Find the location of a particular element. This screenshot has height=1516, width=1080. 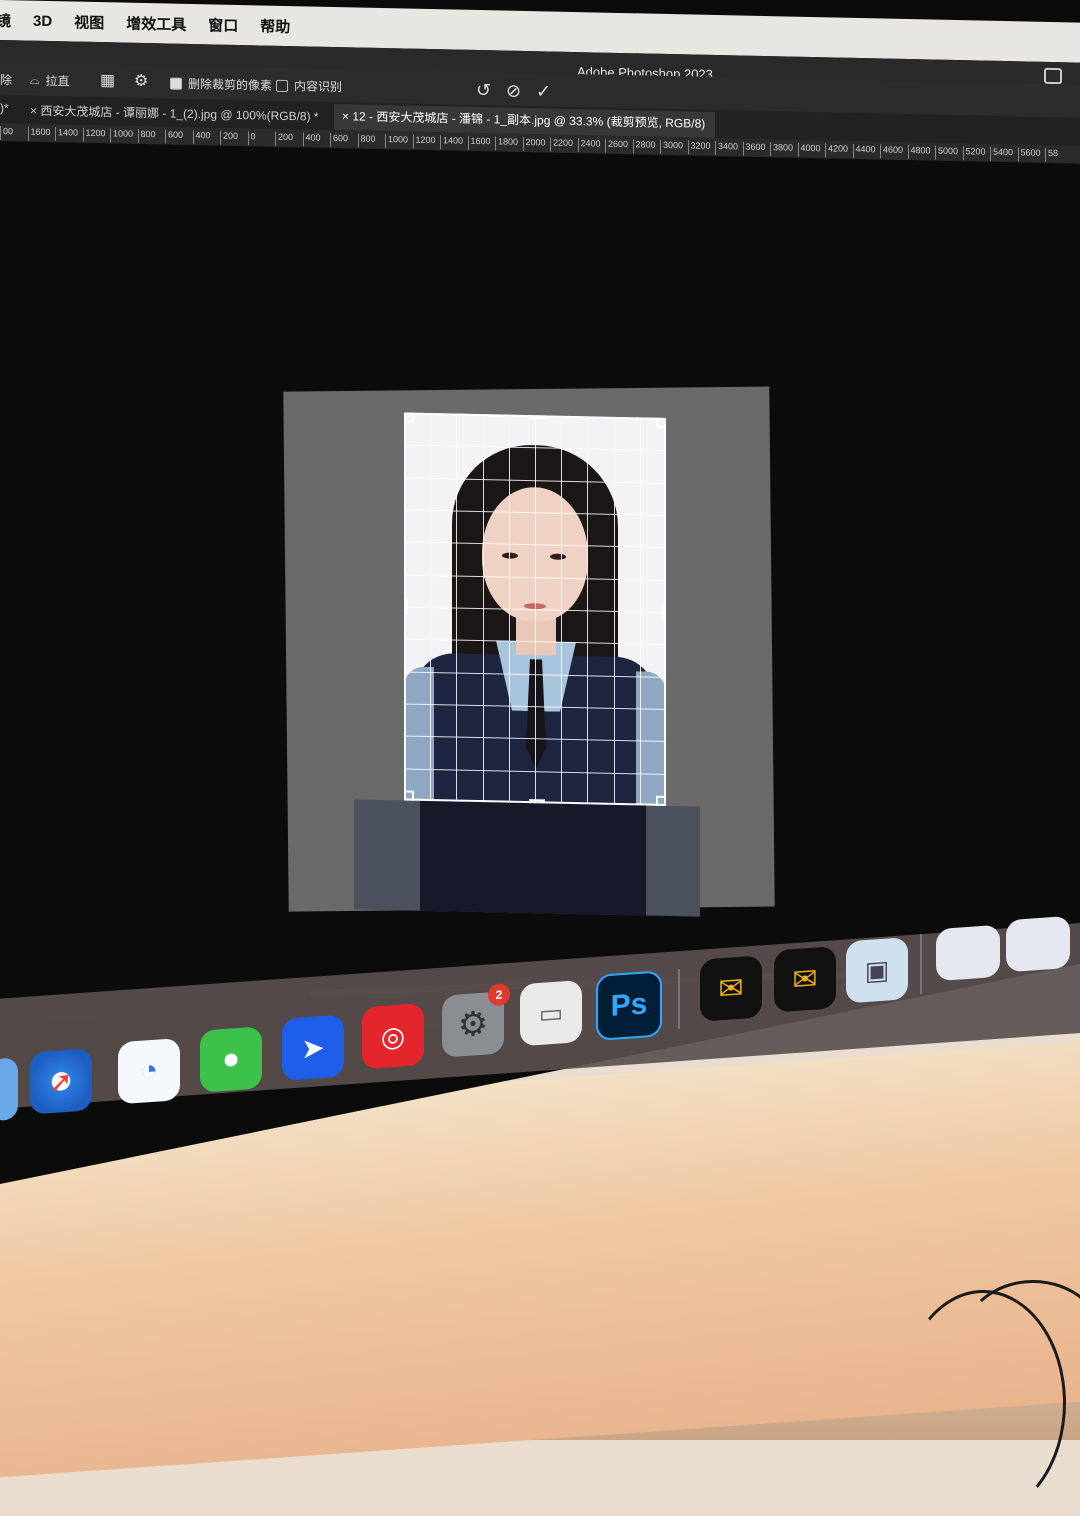

window-mode-icon is located at coordinates (1053, 76).